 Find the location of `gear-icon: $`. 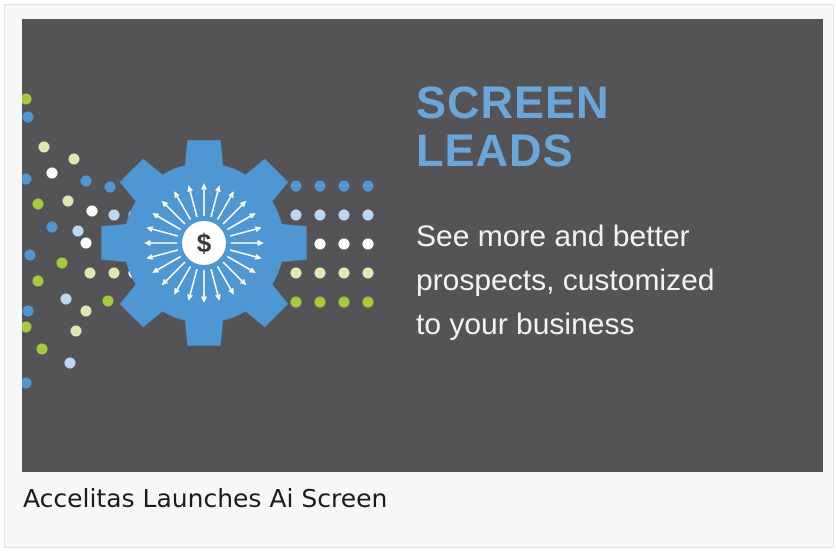

gear-icon: $ is located at coordinates (204, 243).